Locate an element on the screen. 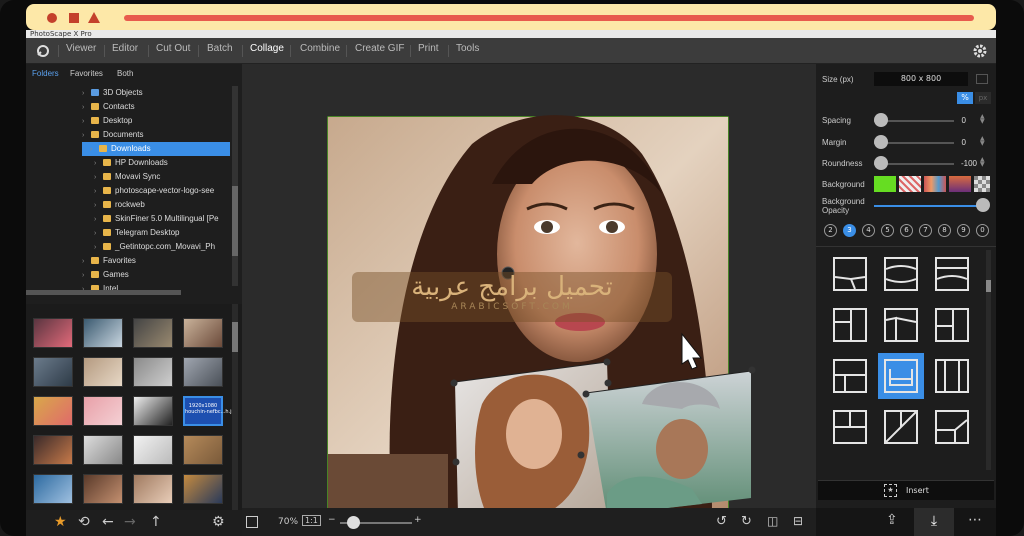 The image size is (1024, 536). circle-icon is located at coordinates (52, 18).